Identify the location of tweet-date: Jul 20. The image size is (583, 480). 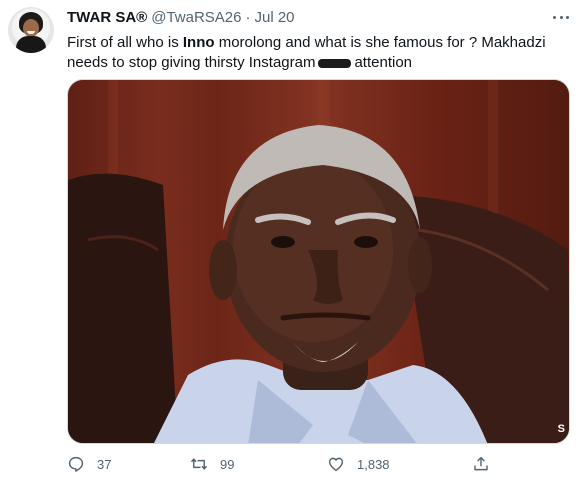
(274, 17).